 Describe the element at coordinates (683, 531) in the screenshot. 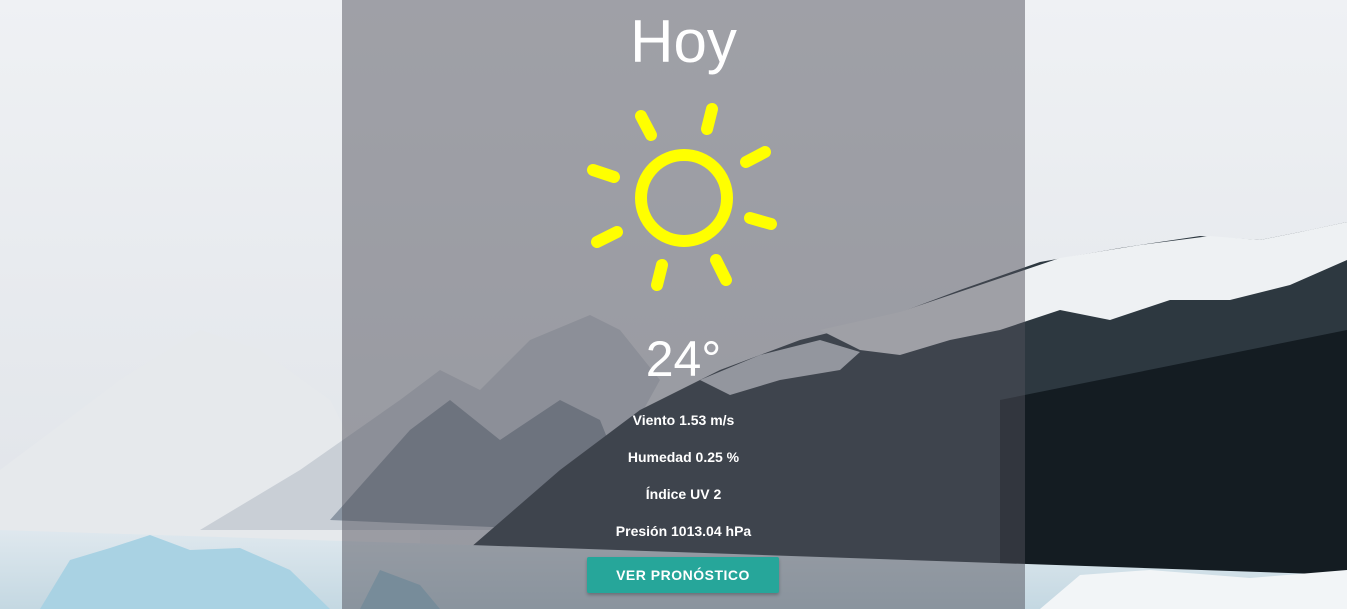

I see `pressure: Presión 1013.04 hPa` at that location.